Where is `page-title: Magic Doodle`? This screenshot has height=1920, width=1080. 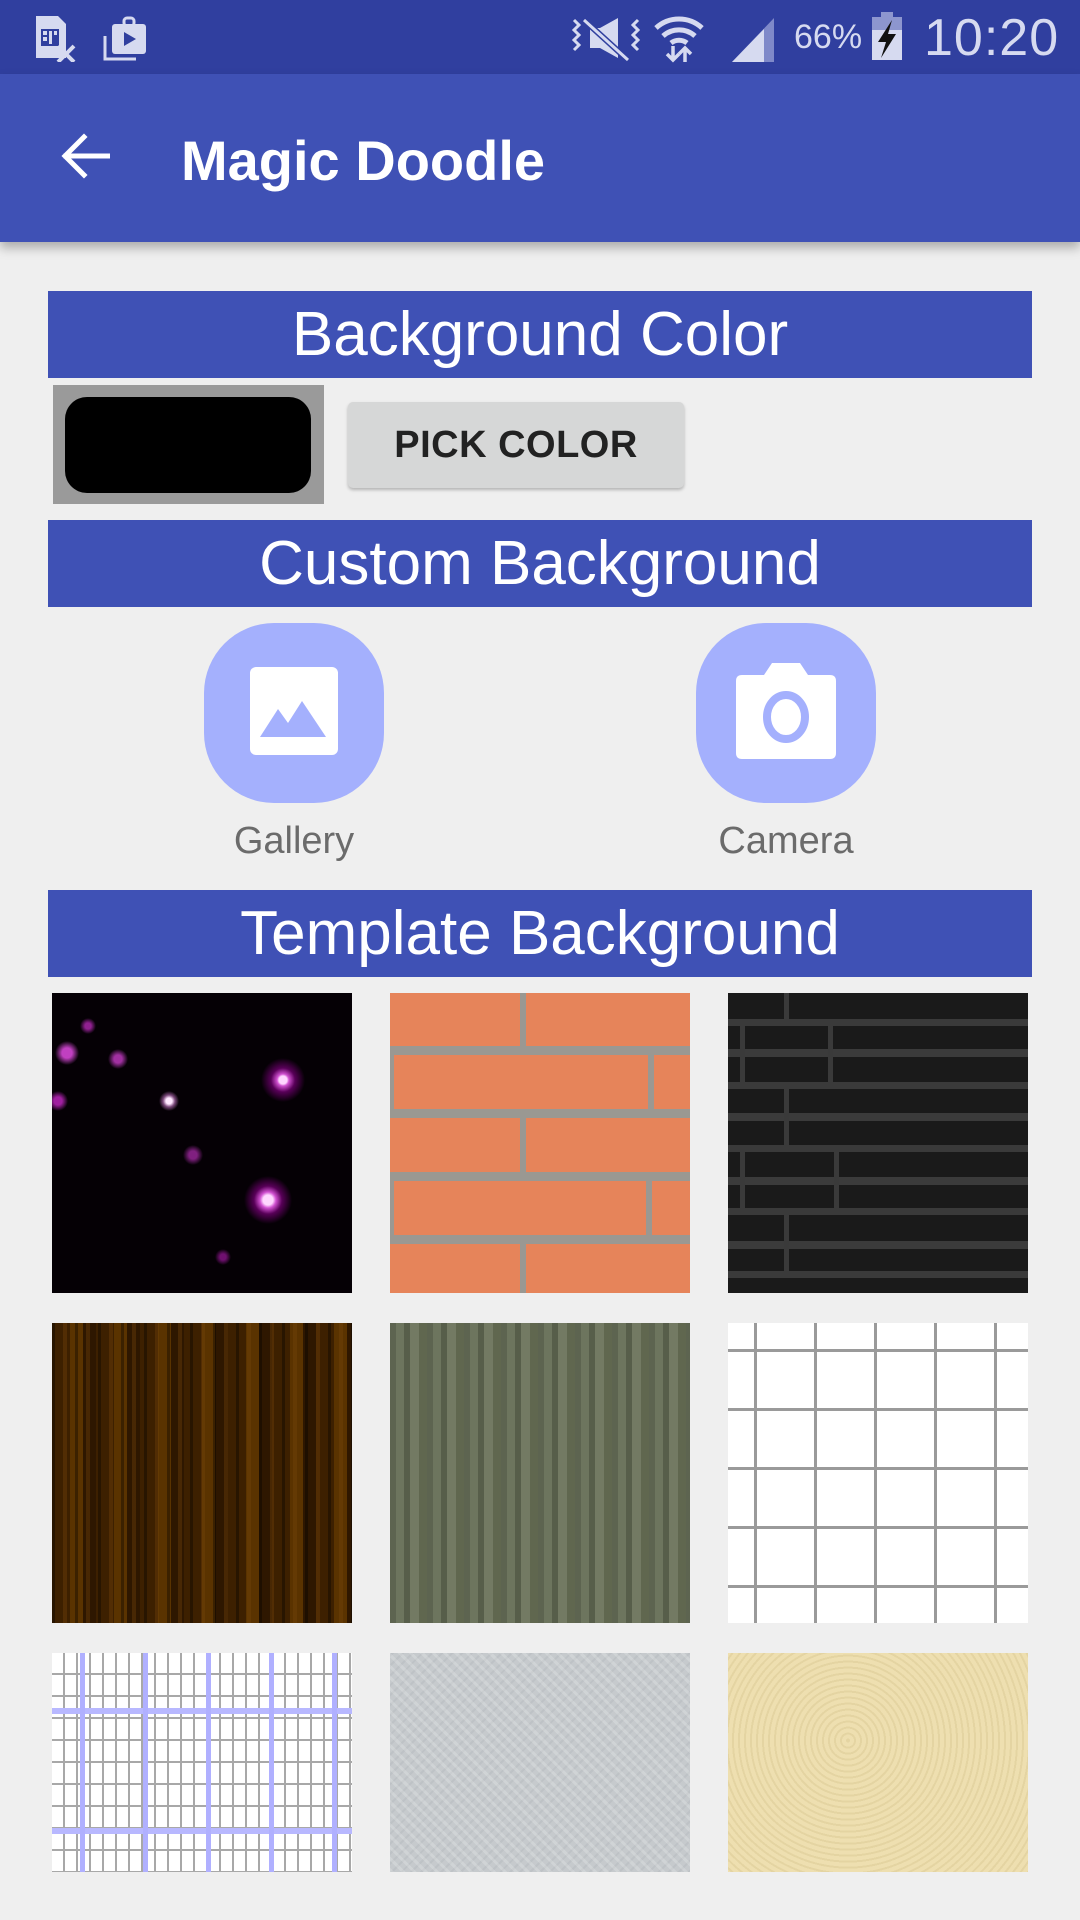
page-title: Magic Doodle is located at coordinates (363, 160).